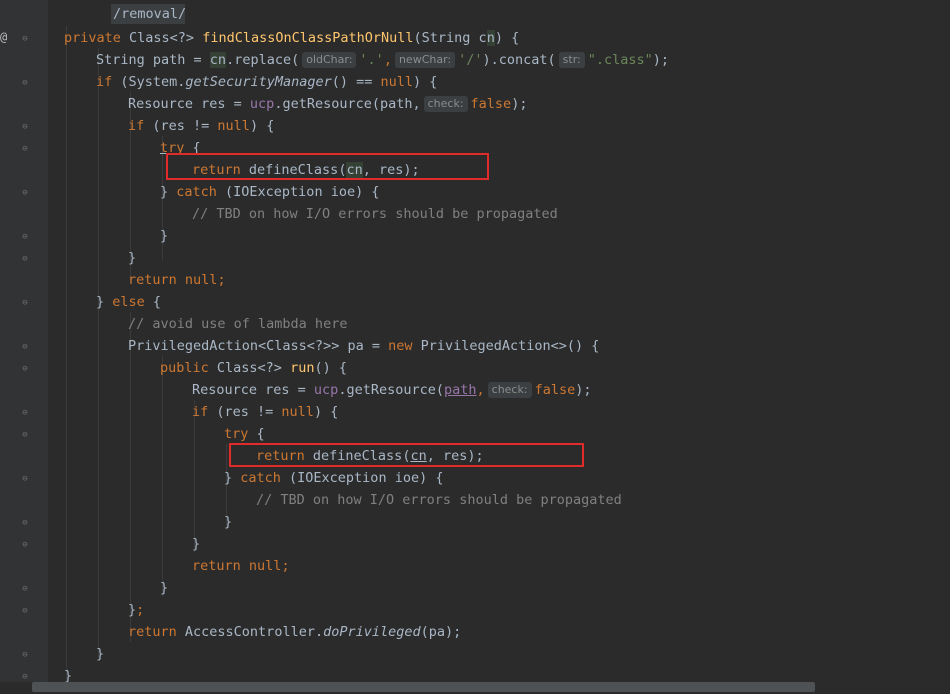 This screenshot has height=694, width=950. Describe the element at coordinates (260, 478) in the screenshot. I see `keyword: catch` at that location.